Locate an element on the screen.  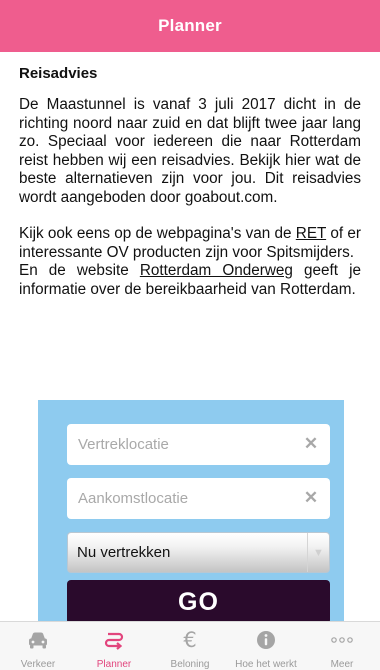
tab-hoe-het-werkt: Hoe het werkt is located at coordinates (266, 646).